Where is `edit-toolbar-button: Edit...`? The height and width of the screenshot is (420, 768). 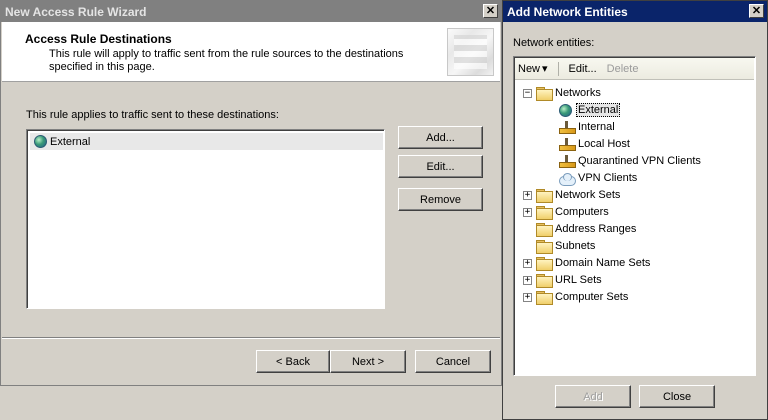
edit-toolbar-button: Edit... is located at coordinates (583, 69).